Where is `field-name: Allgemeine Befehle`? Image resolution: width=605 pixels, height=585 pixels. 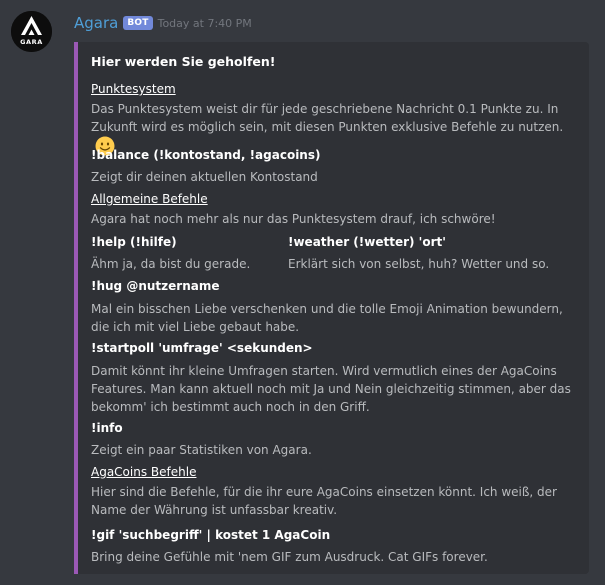
field-name: Allgemeine Befehle is located at coordinates (149, 199).